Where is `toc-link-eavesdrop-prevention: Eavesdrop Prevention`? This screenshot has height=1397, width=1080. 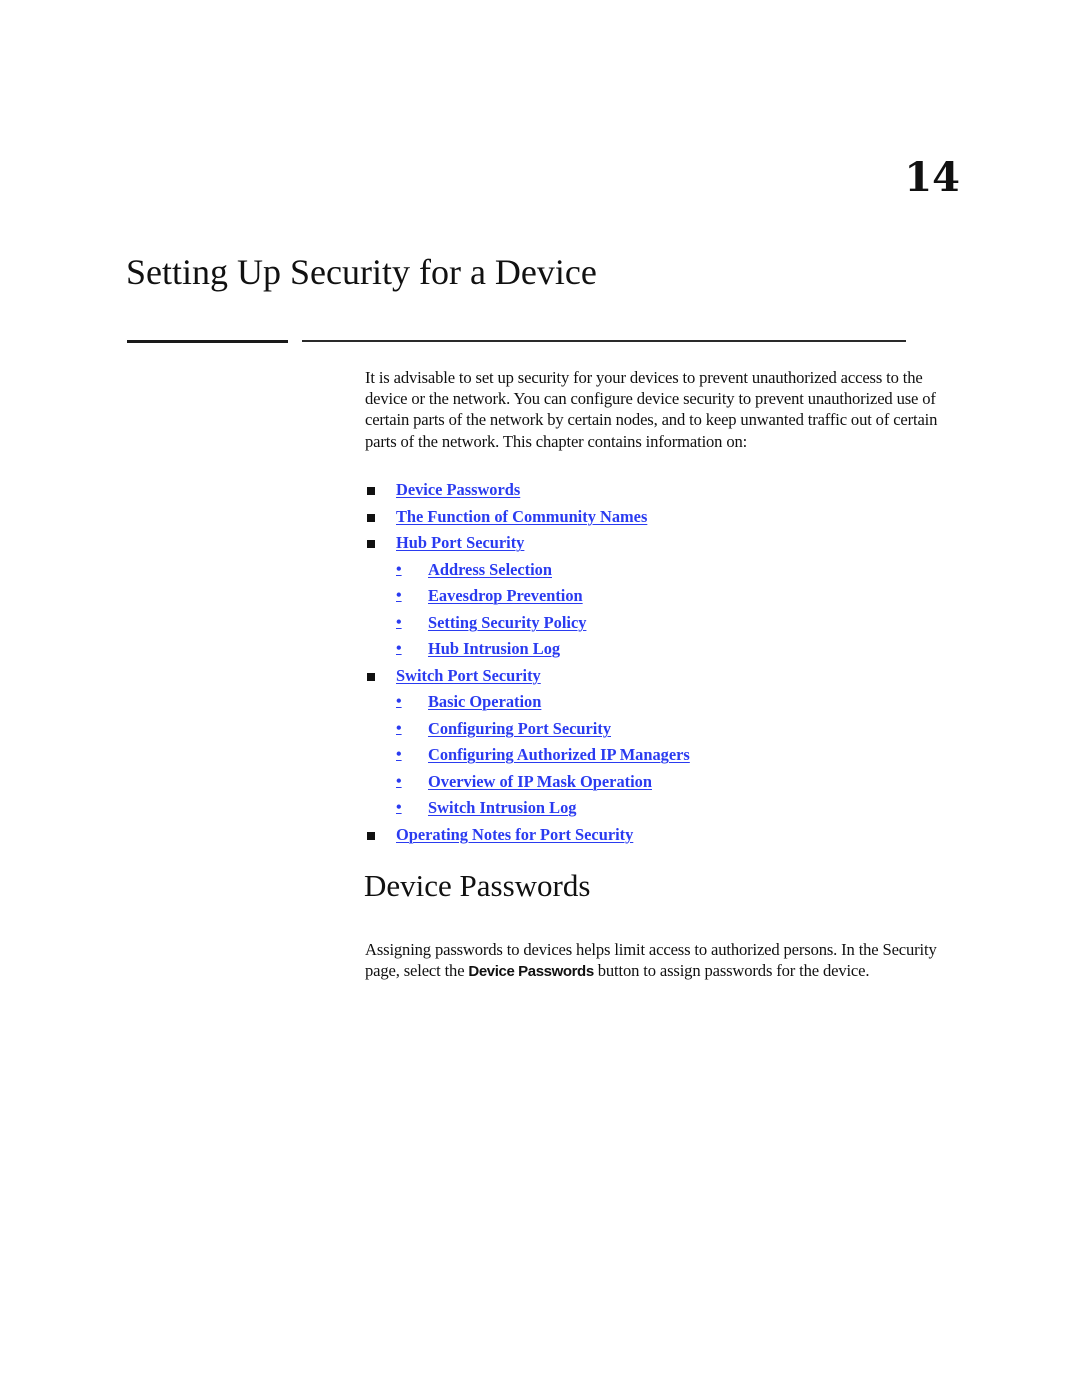 toc-link-eavesdrop-prevention: Eavesdrop Prevention is located at coordinates (505, 596).